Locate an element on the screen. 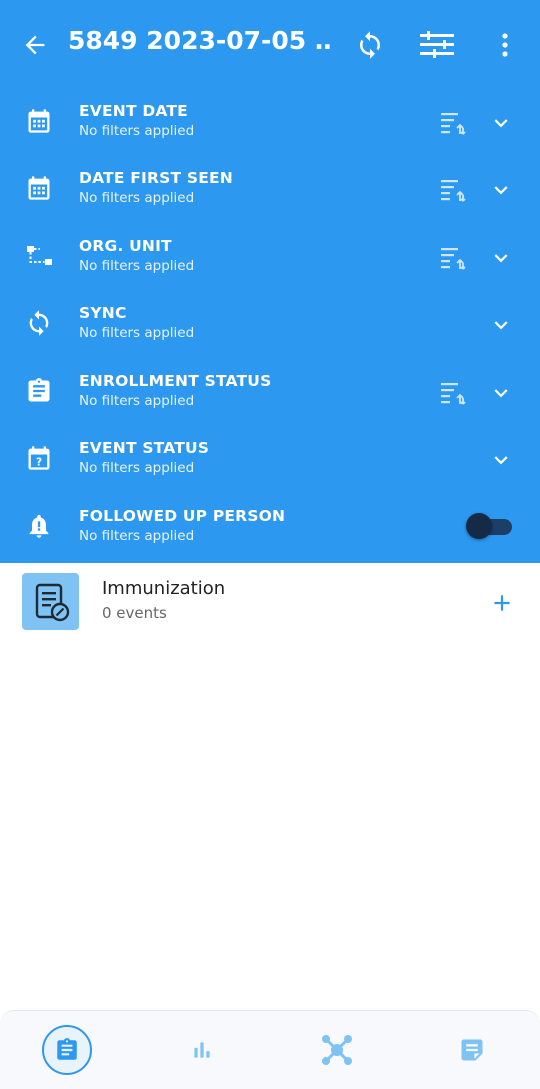 The width and height of the screenshot is (540, 1089). filter-button is located at coordinates (437, 45).